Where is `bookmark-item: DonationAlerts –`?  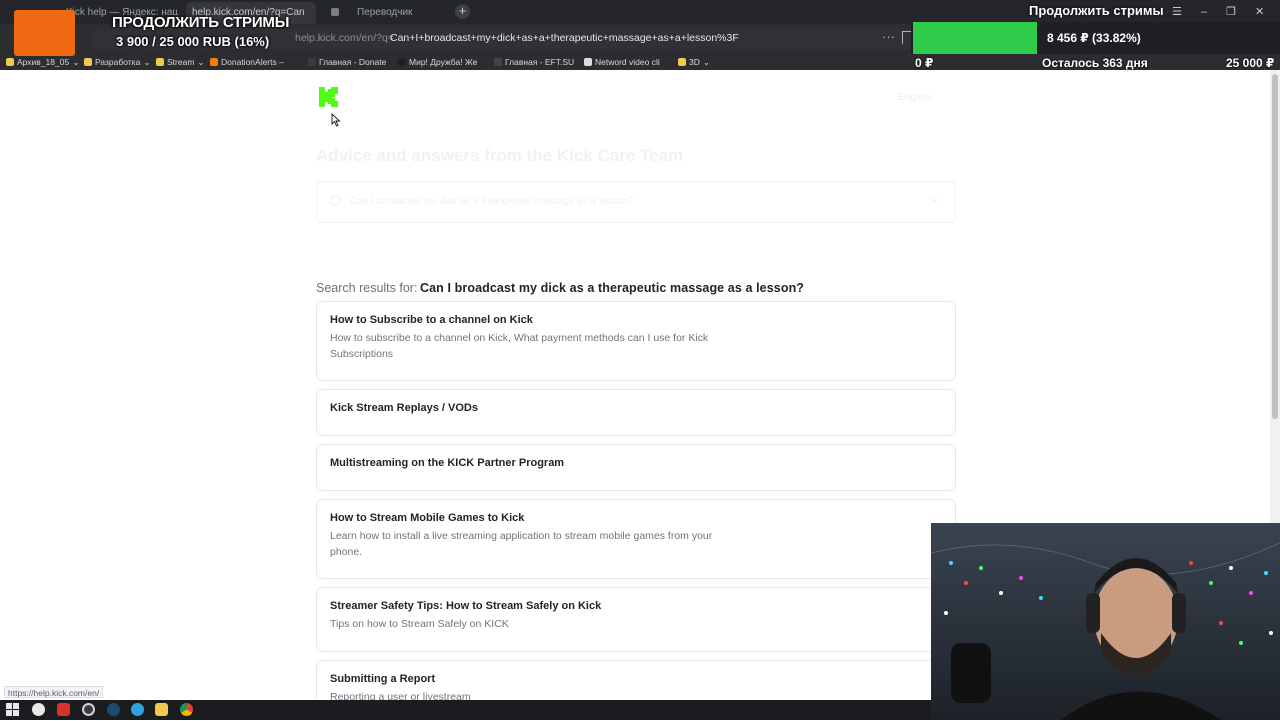
bookmark-item: DonationAlerts – is located at coordinates (247, 62).